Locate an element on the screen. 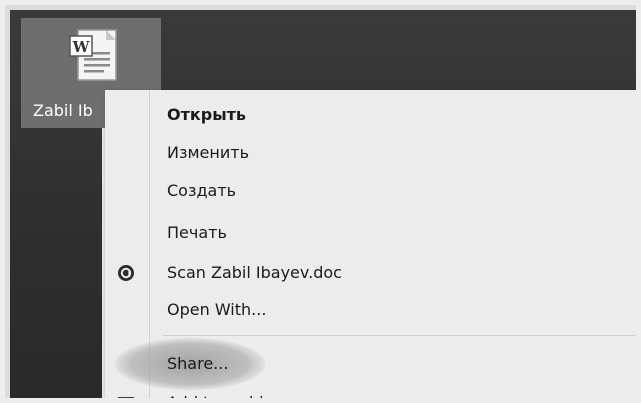 This screenshot has width=641, height=403. menu-item-label: Scan Zabil Ibayev.doc is located at coordinates (254, 272).